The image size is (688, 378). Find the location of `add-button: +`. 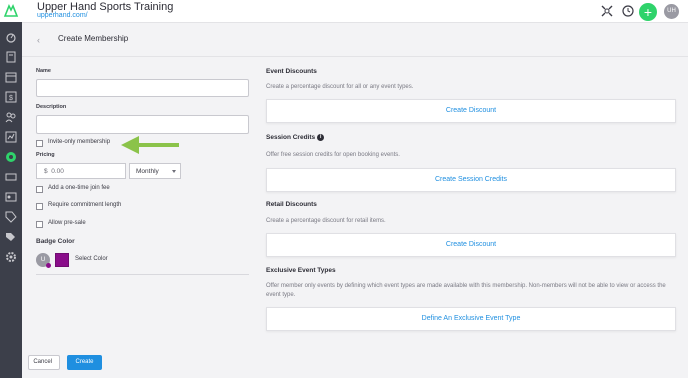

add-button: + is located at coordinates (648, 12).